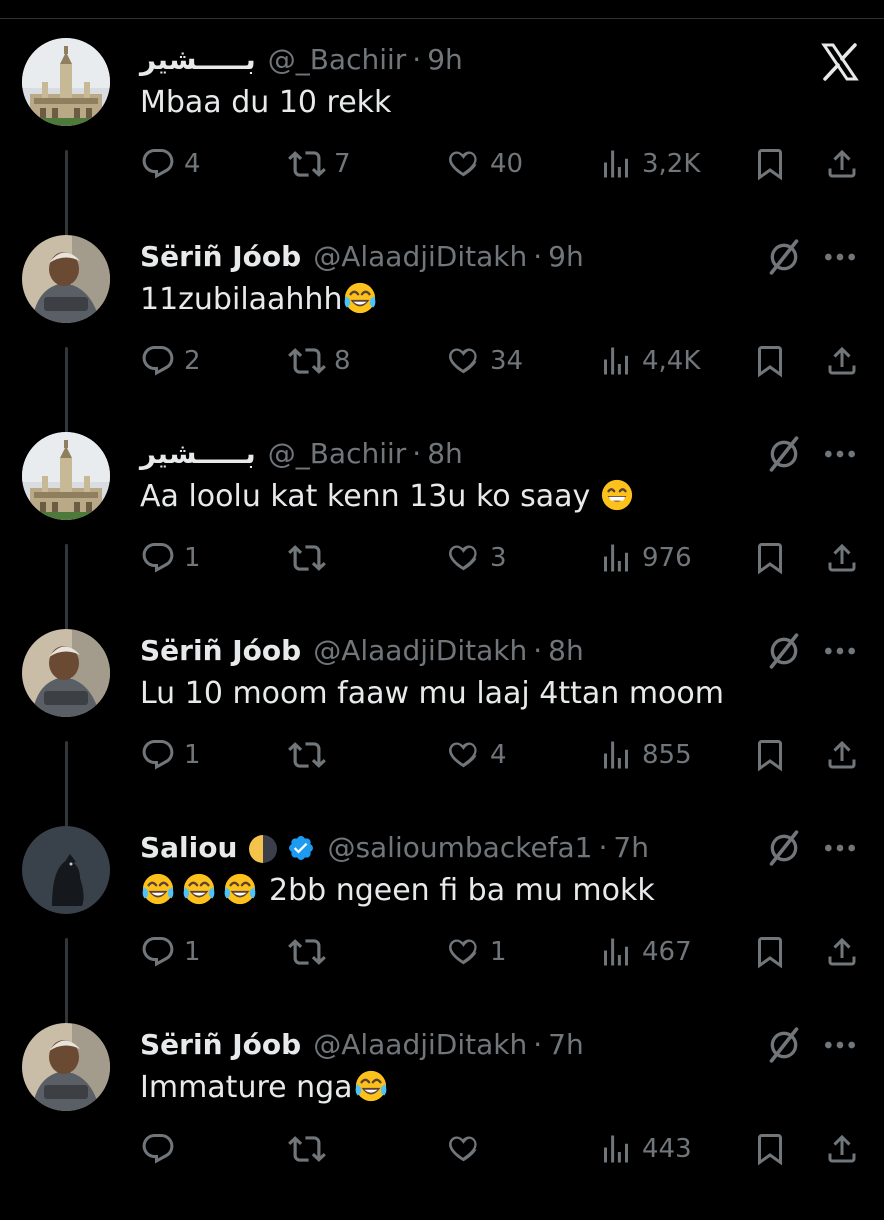  I want to click on views-button: 3,2K, so click(649, 164).